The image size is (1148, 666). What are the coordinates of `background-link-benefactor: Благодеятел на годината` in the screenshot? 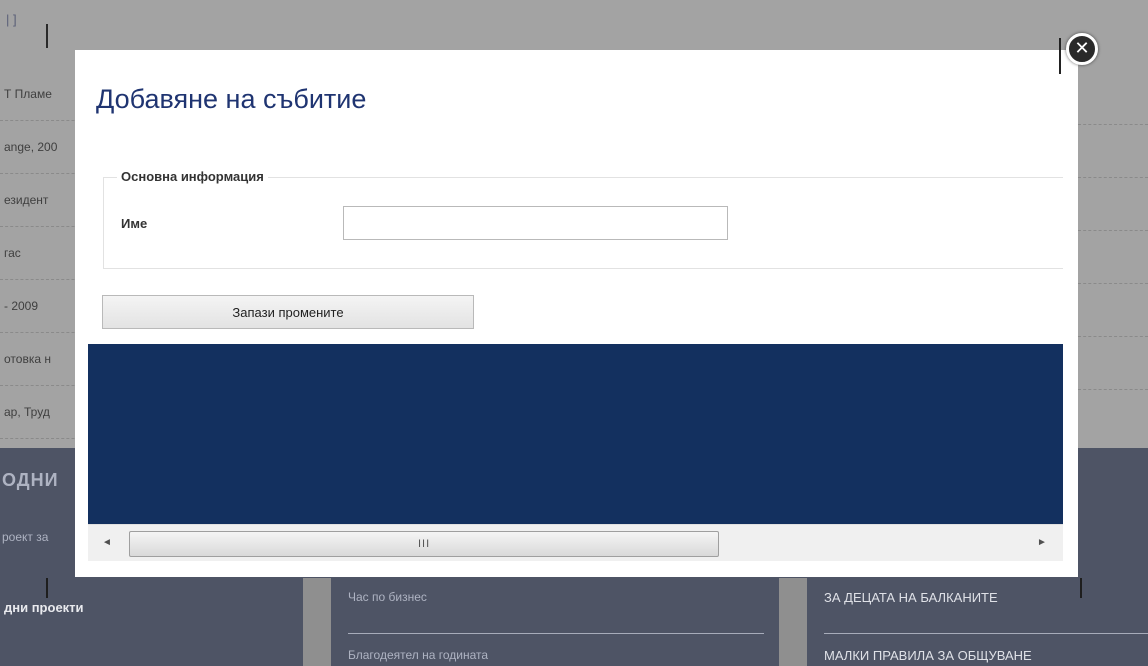 It's located at (418, 655).